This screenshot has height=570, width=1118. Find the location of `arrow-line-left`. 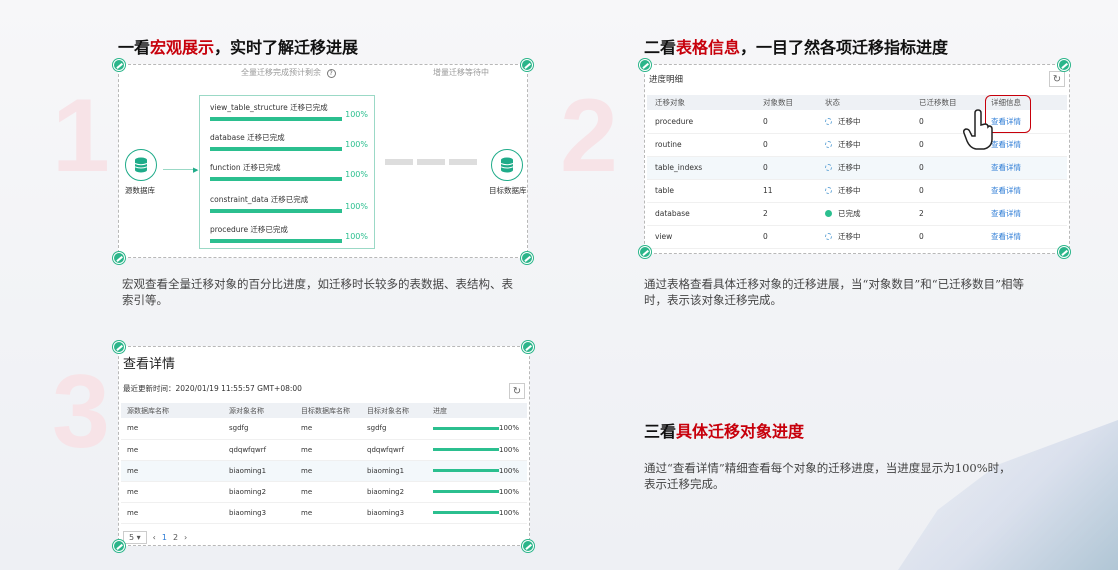

arrow-line-left is located at coordinates (180, 169).